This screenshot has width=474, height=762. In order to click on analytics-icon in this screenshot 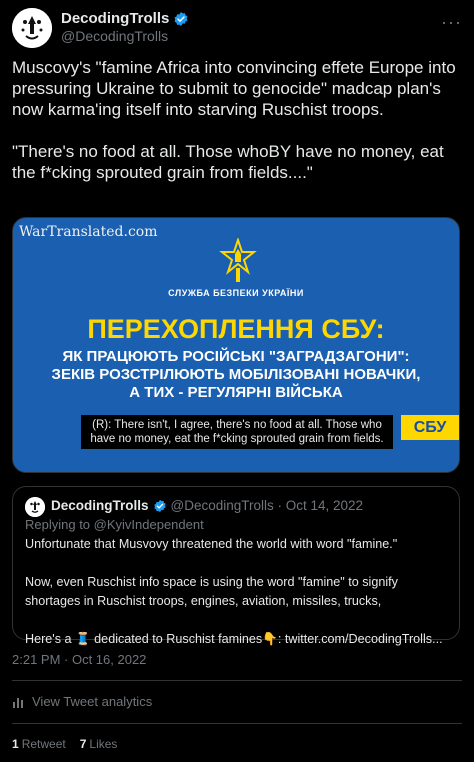, I will do `click(18, 702)`.